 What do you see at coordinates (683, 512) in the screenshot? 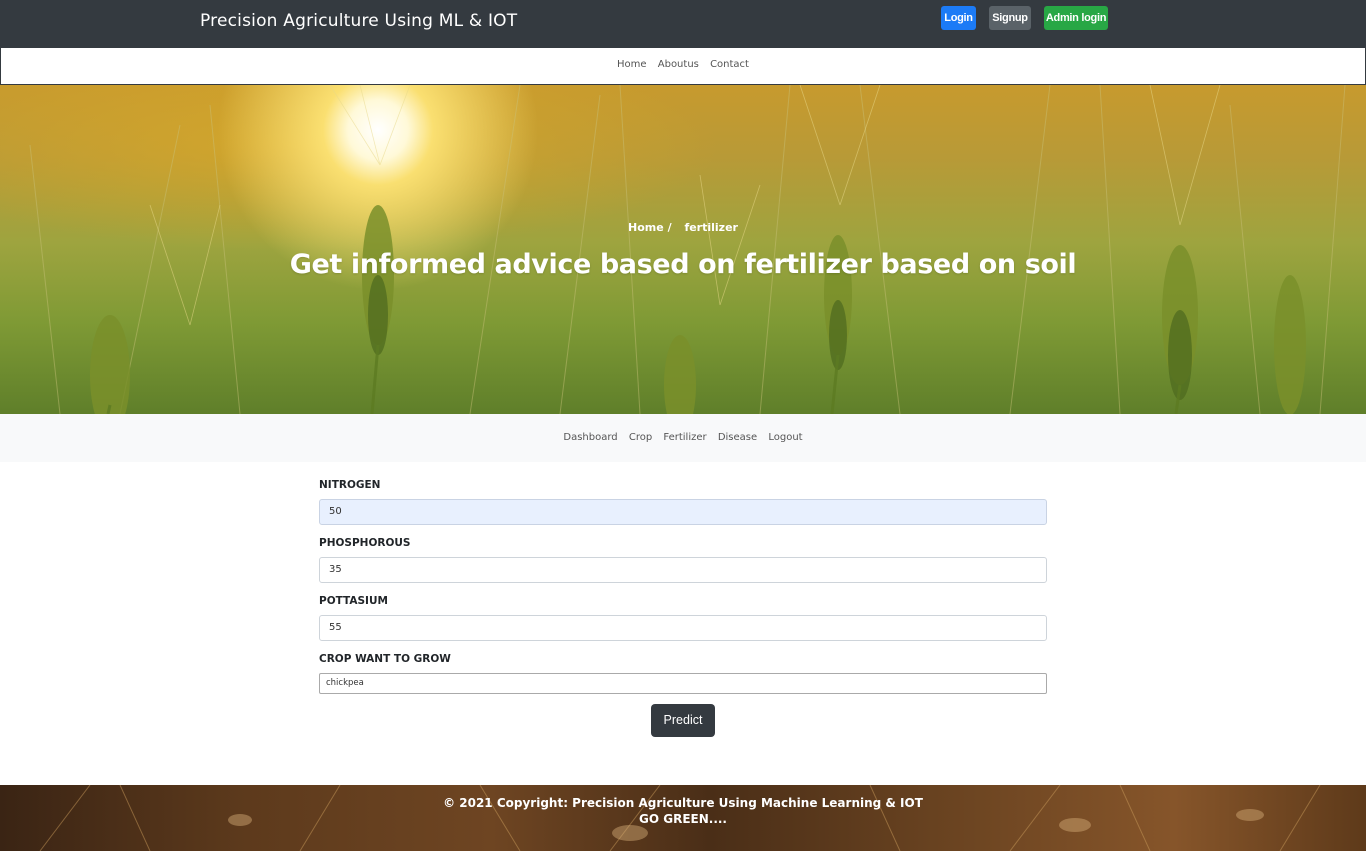
I see `nitrogen-input: 50` at bounding box center [683, 512].